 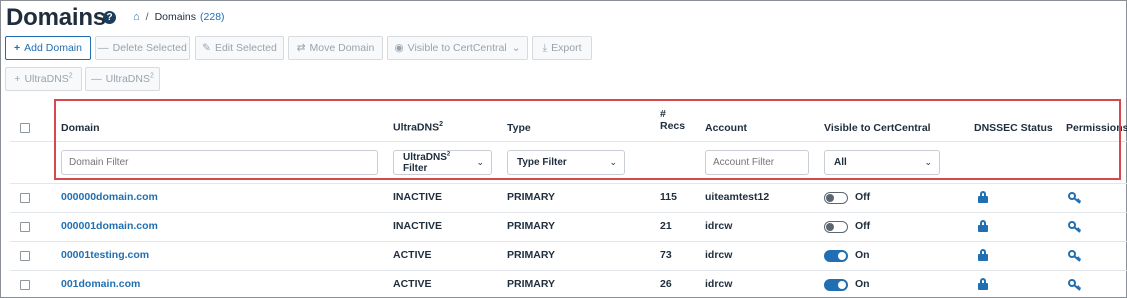 I want to click on record-count: 26, so click(x=666, y=284).